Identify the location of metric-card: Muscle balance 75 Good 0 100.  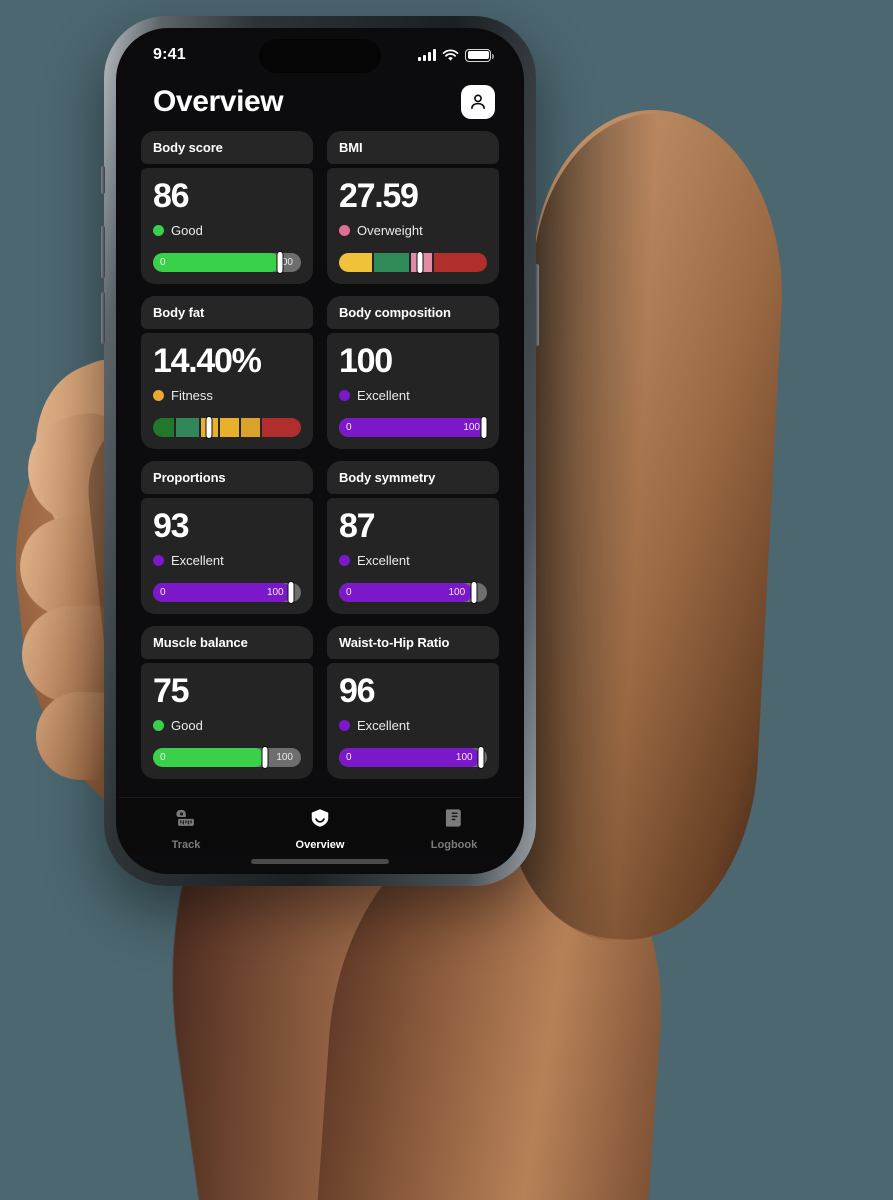
(227, 702).